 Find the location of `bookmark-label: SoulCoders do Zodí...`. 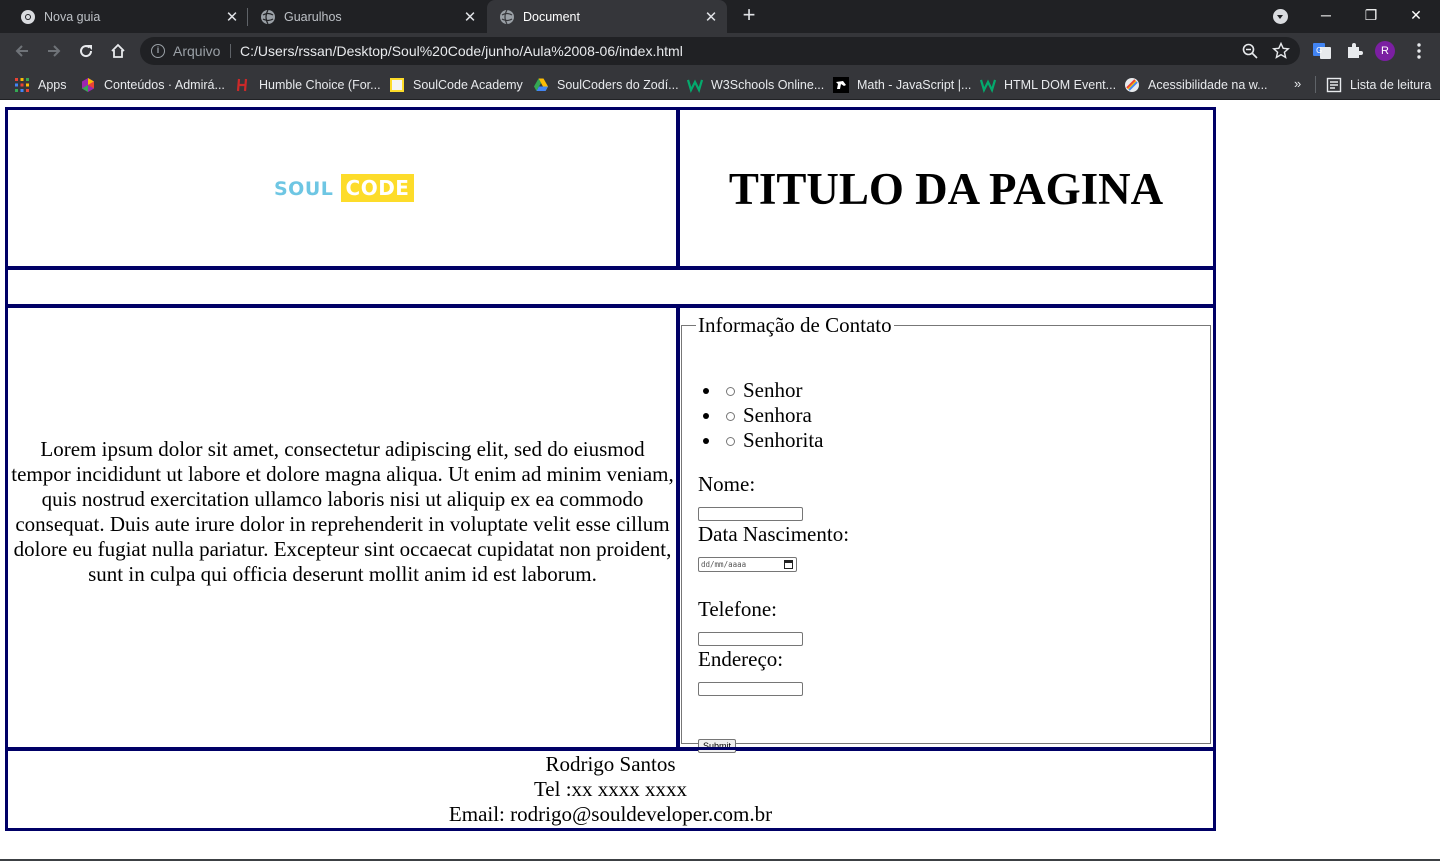

bookmark-label: SoulCoders do Zodí... is located at coordinates (618, 84).